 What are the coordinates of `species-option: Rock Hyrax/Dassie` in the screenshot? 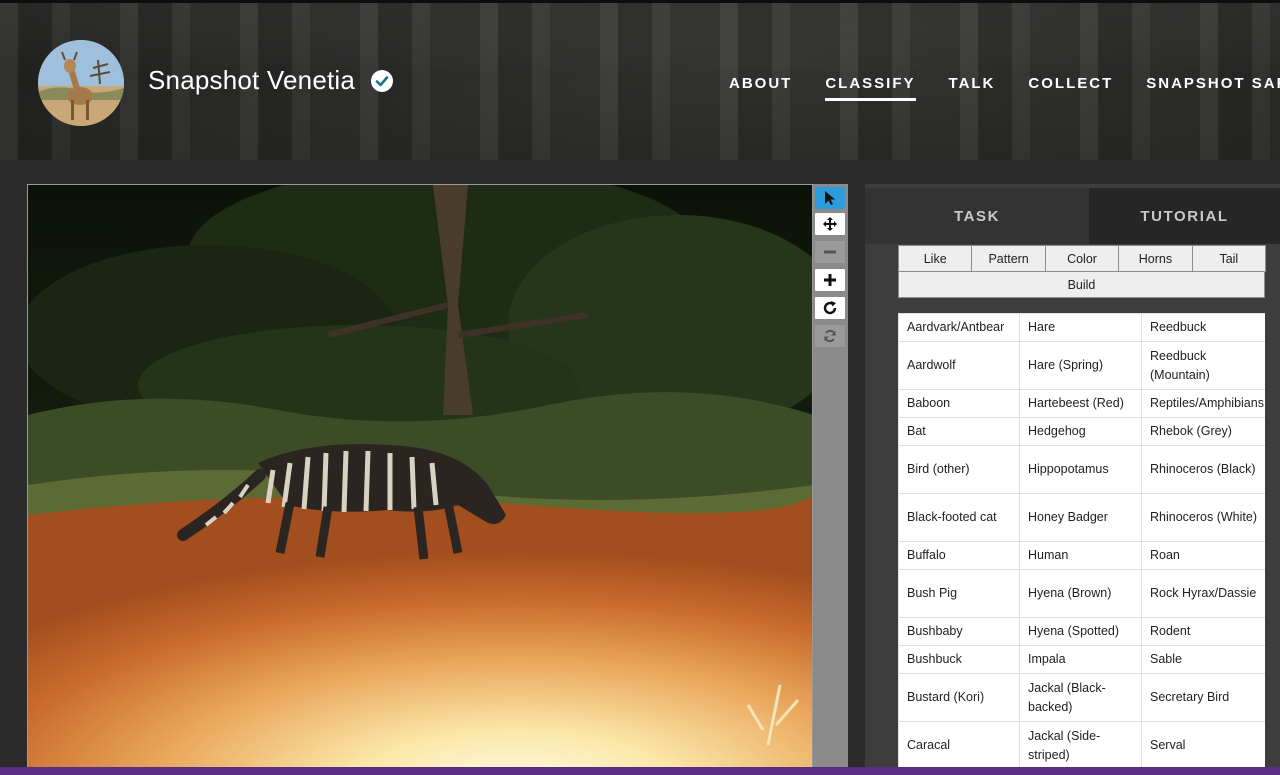 It's located at (1203, 593).